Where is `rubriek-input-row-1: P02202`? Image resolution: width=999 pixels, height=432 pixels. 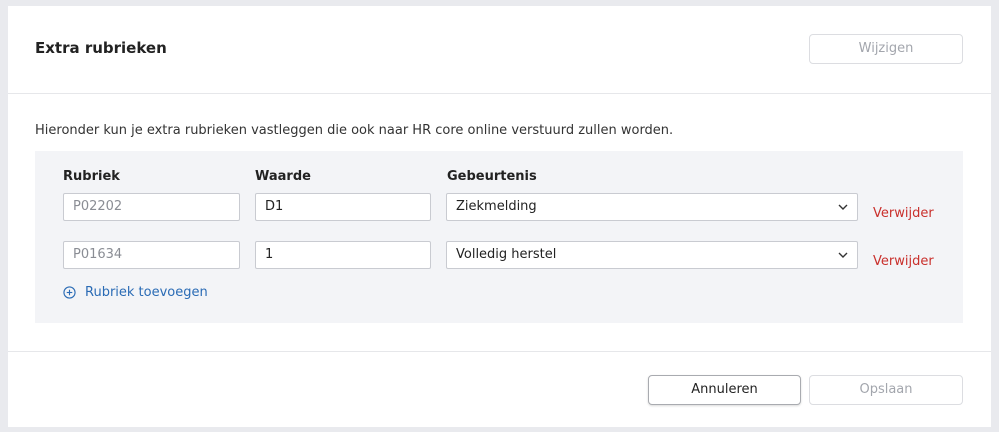 rubriek-input-row-1: P02202 is located at coordinates (151, 207).